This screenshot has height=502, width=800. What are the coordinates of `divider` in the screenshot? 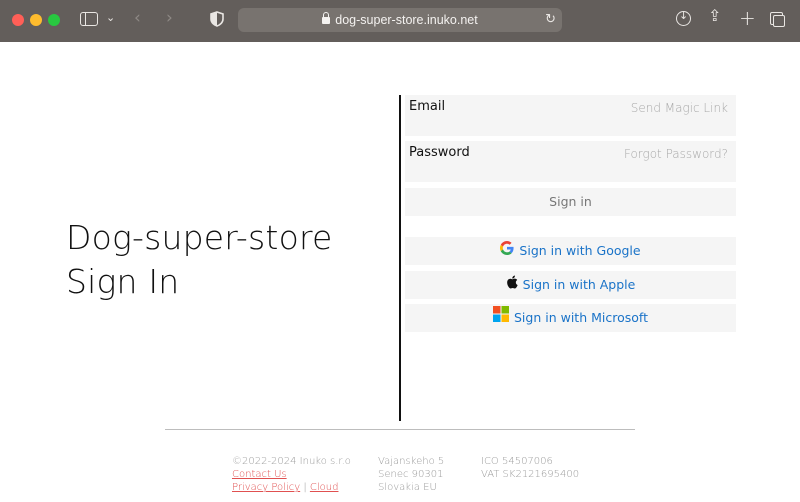 It's located at (400, 258).